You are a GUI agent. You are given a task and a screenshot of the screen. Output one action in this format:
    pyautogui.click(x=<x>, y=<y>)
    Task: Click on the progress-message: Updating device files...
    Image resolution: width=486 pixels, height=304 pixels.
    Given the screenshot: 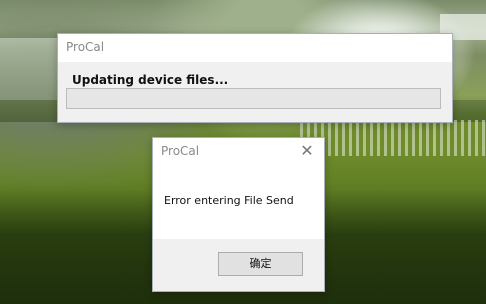 What is the action you would take?
    pyautogui.click(x=150, y=80)
    